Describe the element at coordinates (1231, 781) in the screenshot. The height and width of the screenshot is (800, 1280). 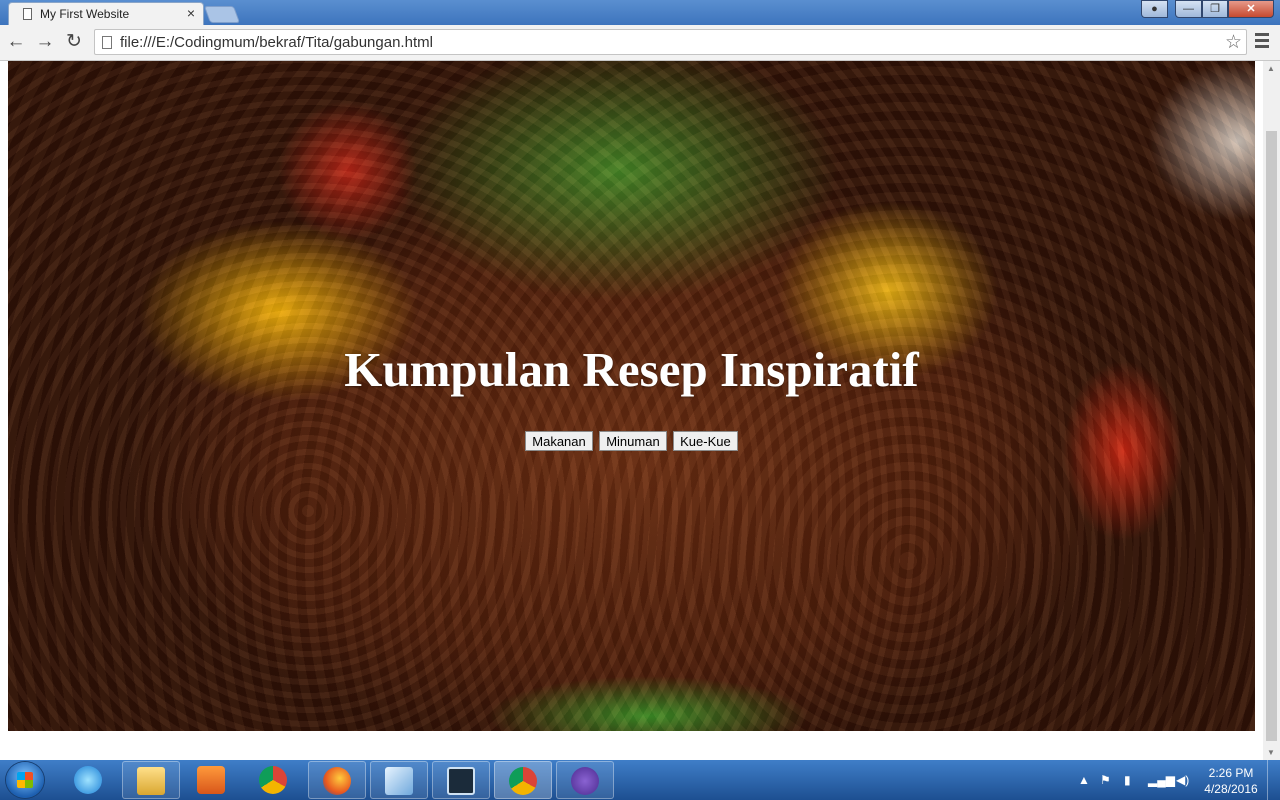
I see `taskbar-clock: 2:26 PM 4/28/2016` at that location.